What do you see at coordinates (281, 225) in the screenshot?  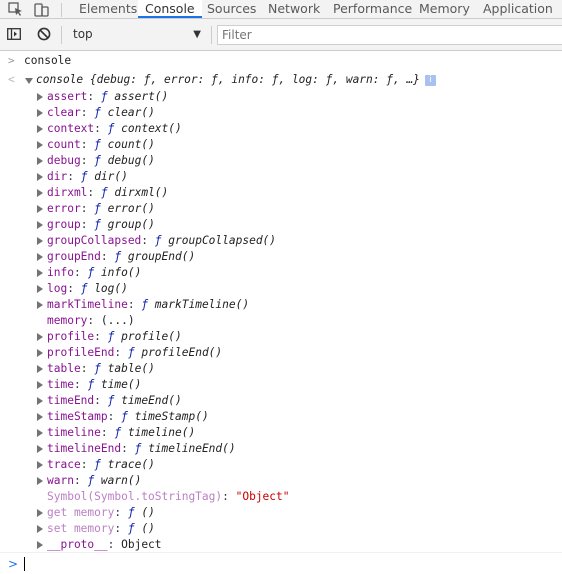 I see `property-row: group: ƒ group()` at bounding box center [281, 225].